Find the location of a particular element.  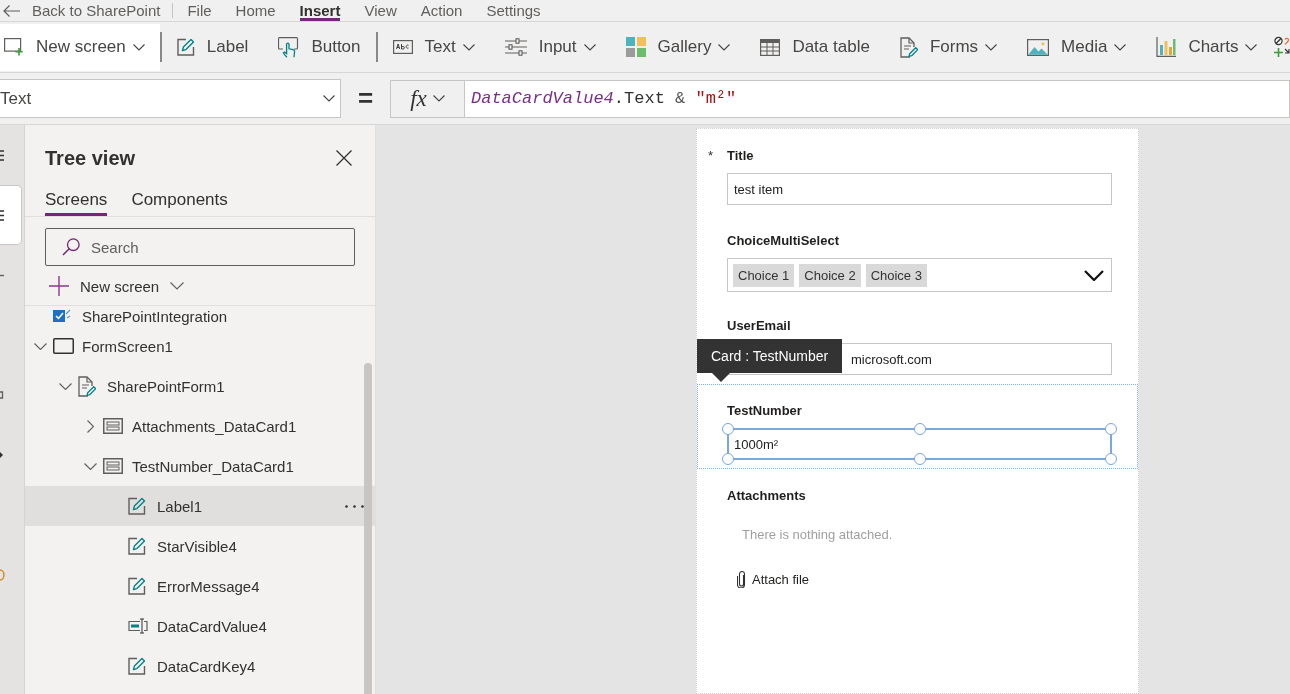

rectangle-icon is located at coordinates (63, 346).